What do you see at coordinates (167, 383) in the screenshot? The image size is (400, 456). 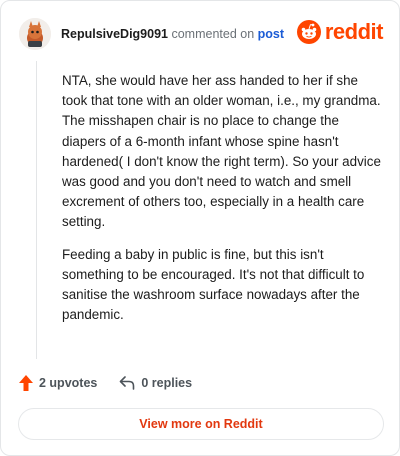 I see `reply-count: 0 replies` at bounding box center [167, 383].